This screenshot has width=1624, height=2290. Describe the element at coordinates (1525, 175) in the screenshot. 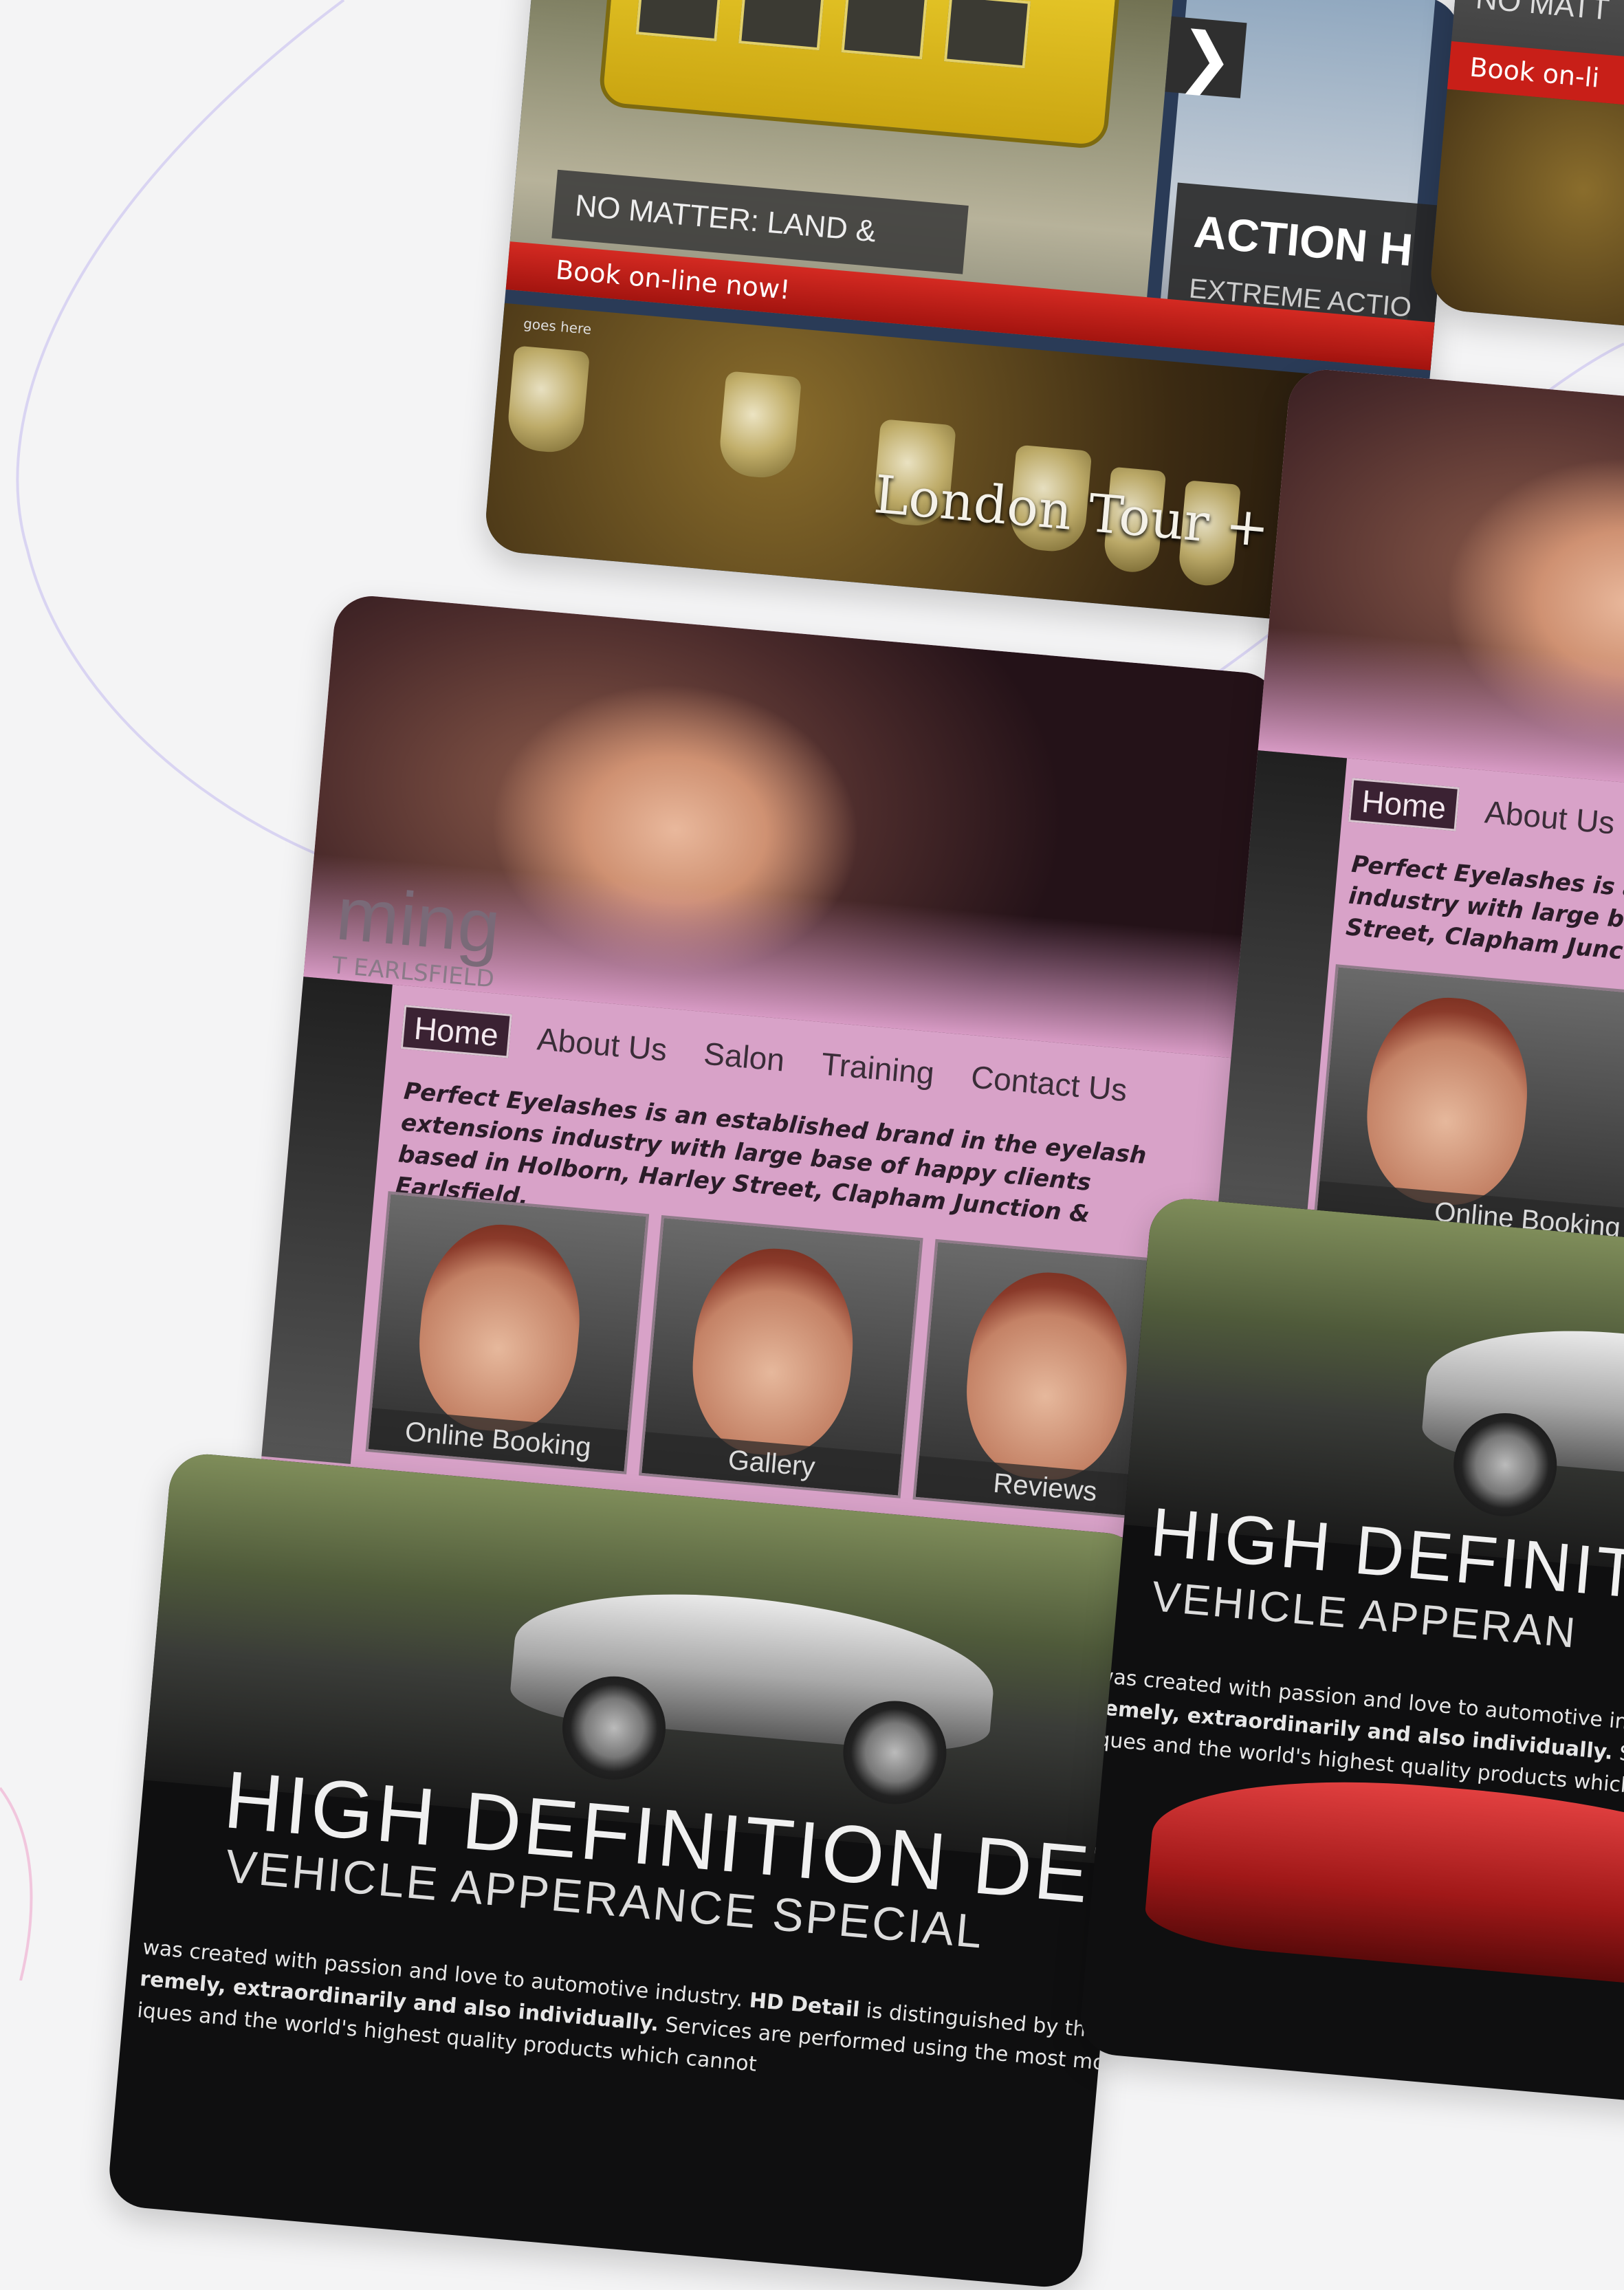

I see `london-tour-card-partial: NO MATT Book on-li` at that location.